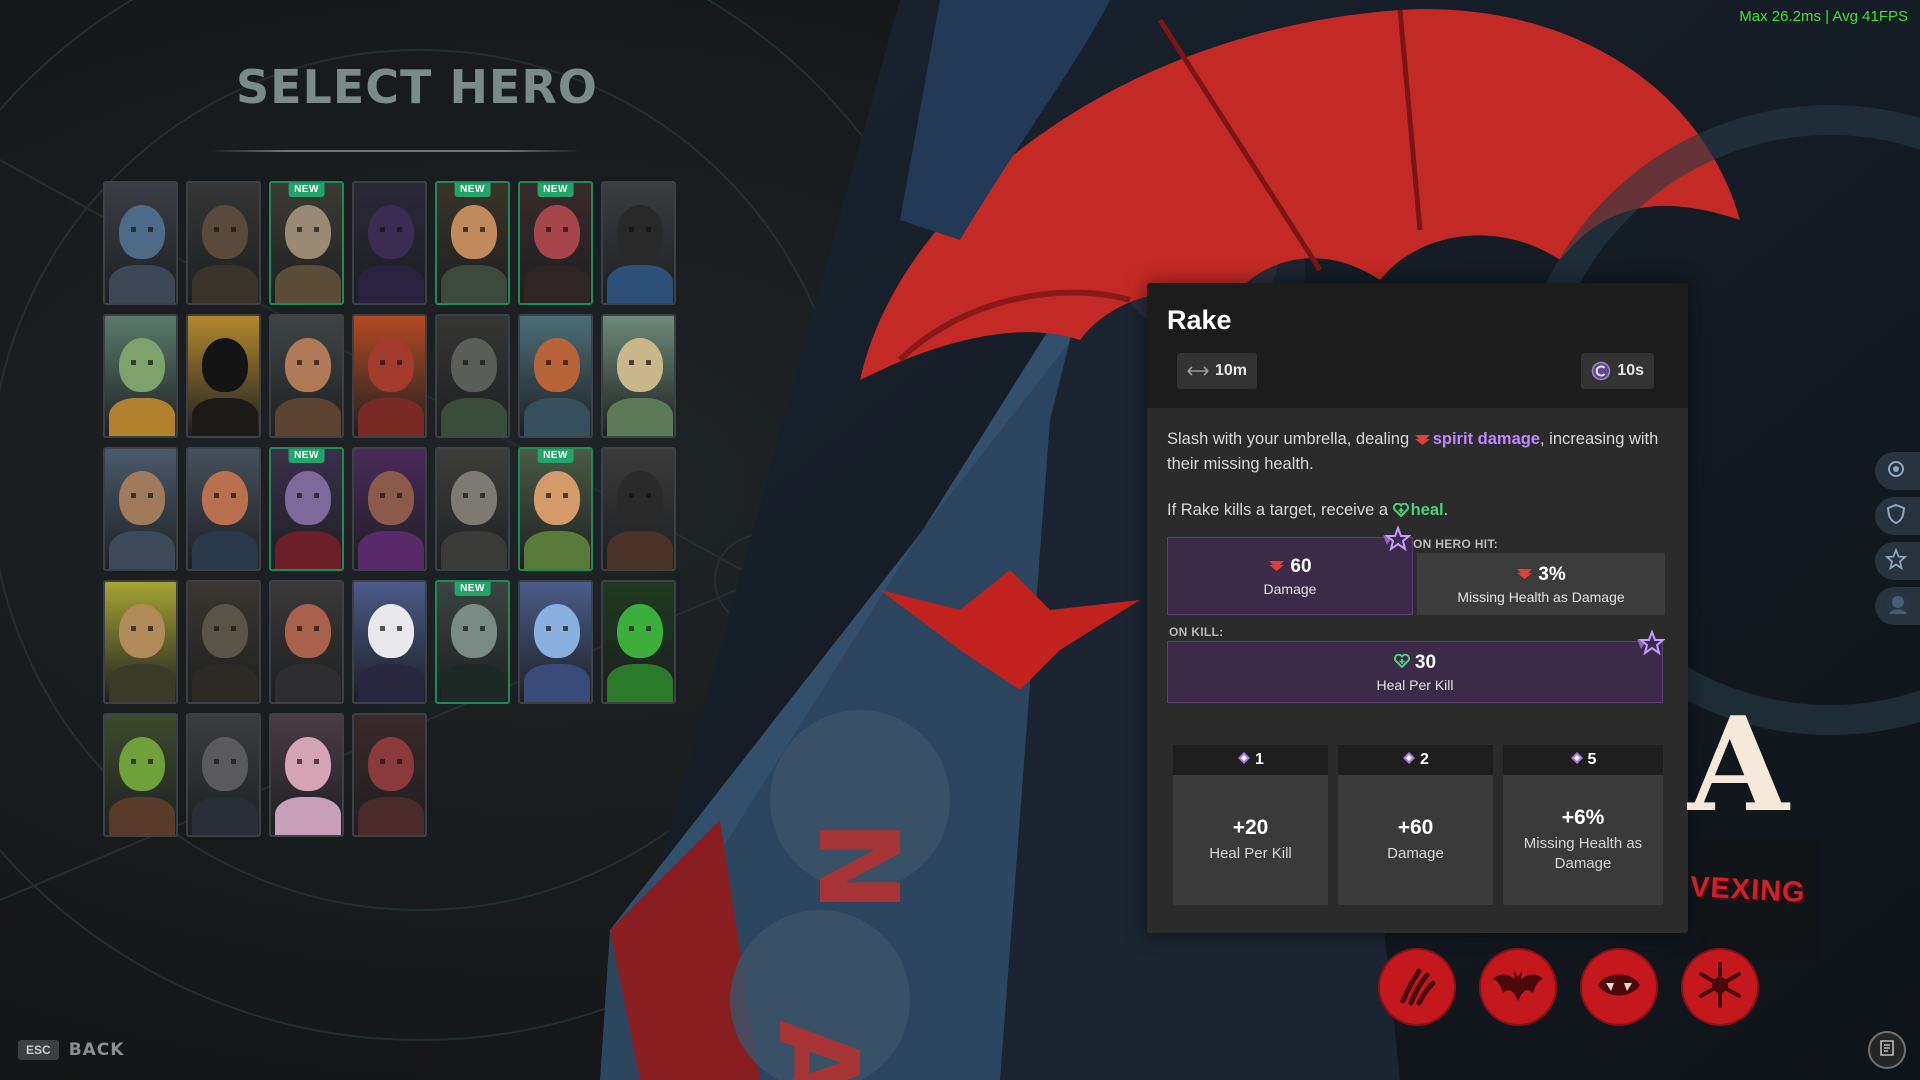  Describe the element at coordinates (1415, 684) in the screenshot. I see `heal-label: Heal Per Kill` at that location.